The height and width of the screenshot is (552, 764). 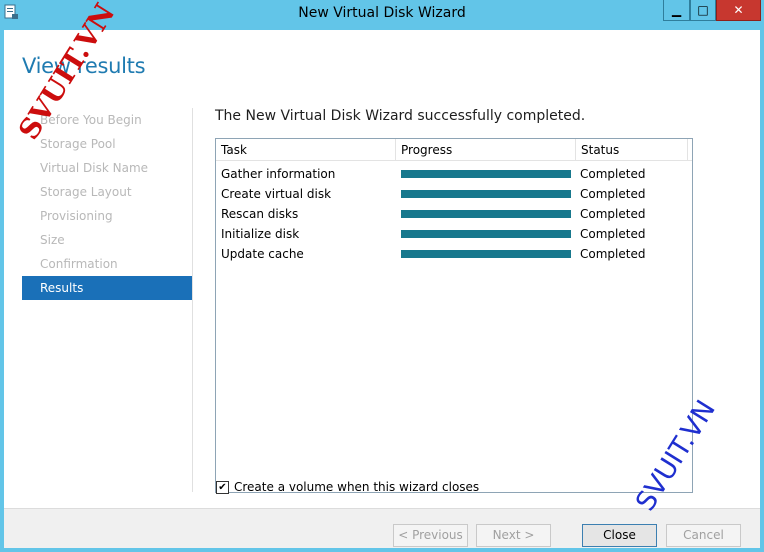 I want to click on table-row: Update cache Completed, so click(x=454, y=254).